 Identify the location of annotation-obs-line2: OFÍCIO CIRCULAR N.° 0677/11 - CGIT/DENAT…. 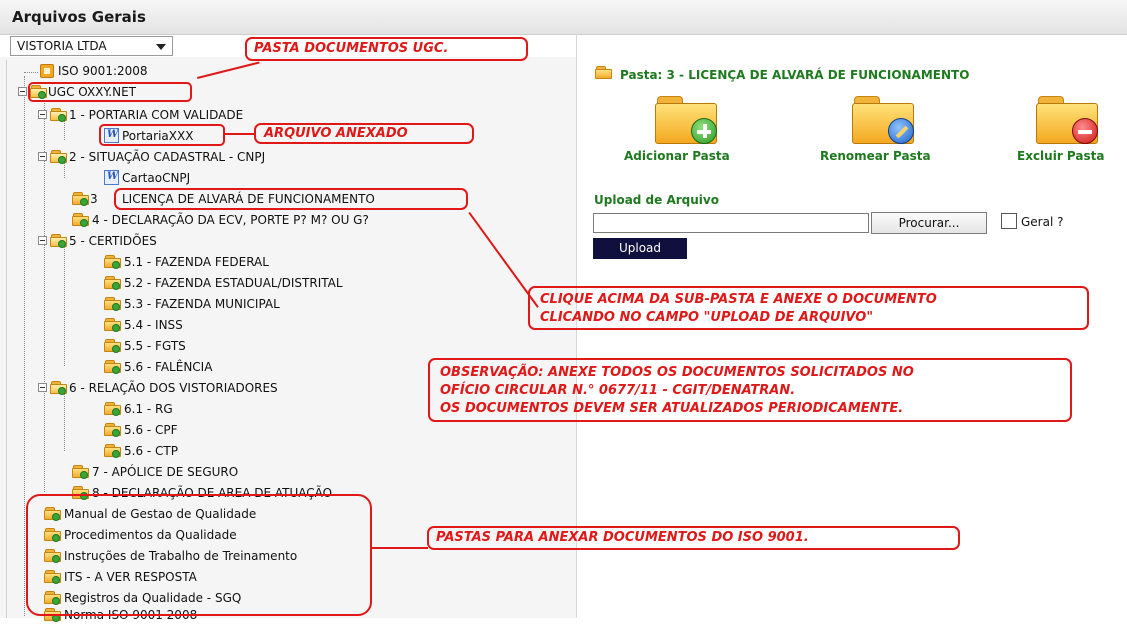
(618, 390).